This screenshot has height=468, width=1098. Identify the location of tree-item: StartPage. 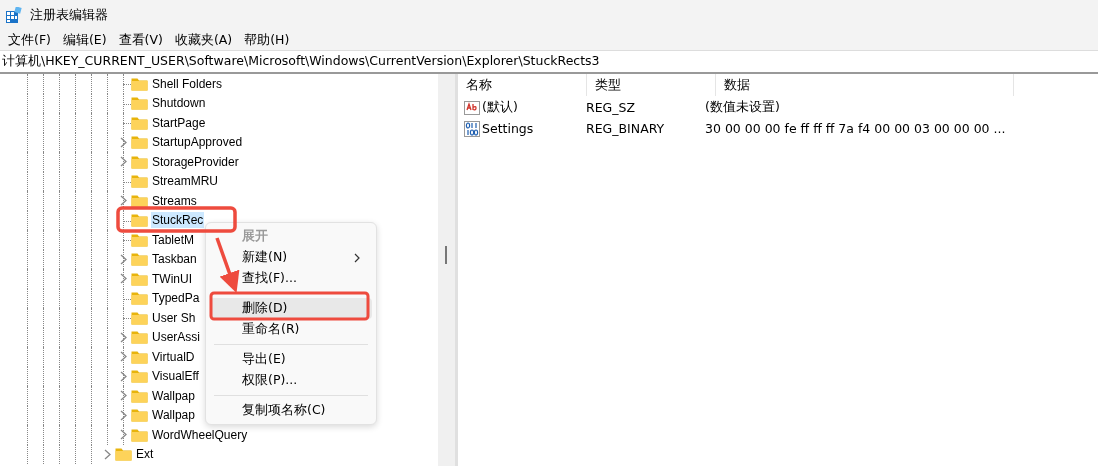
(179, 122).